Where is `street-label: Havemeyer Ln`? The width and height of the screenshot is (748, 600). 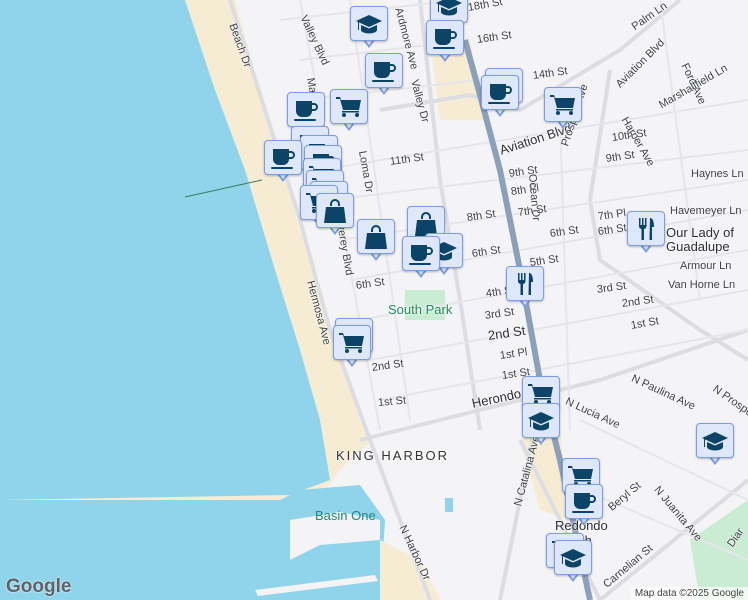 street-label: Havemeyer Ln is located at coordinates (706, 211).